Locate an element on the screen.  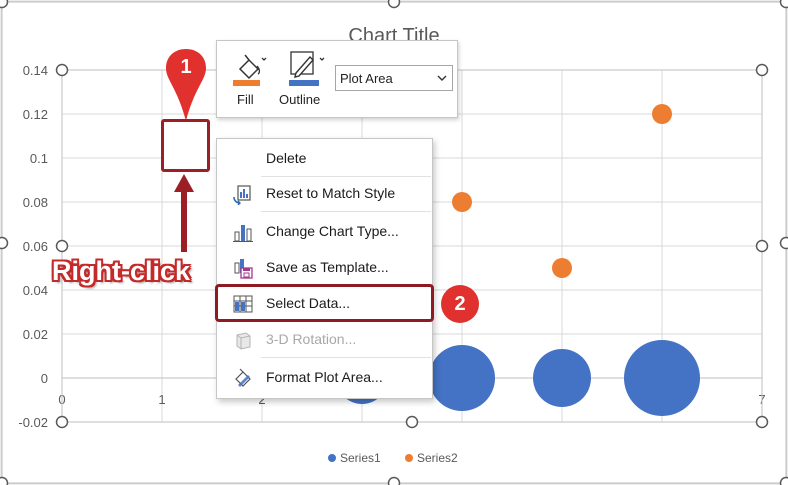
select-data-icon is located at coordinates (243, 304).